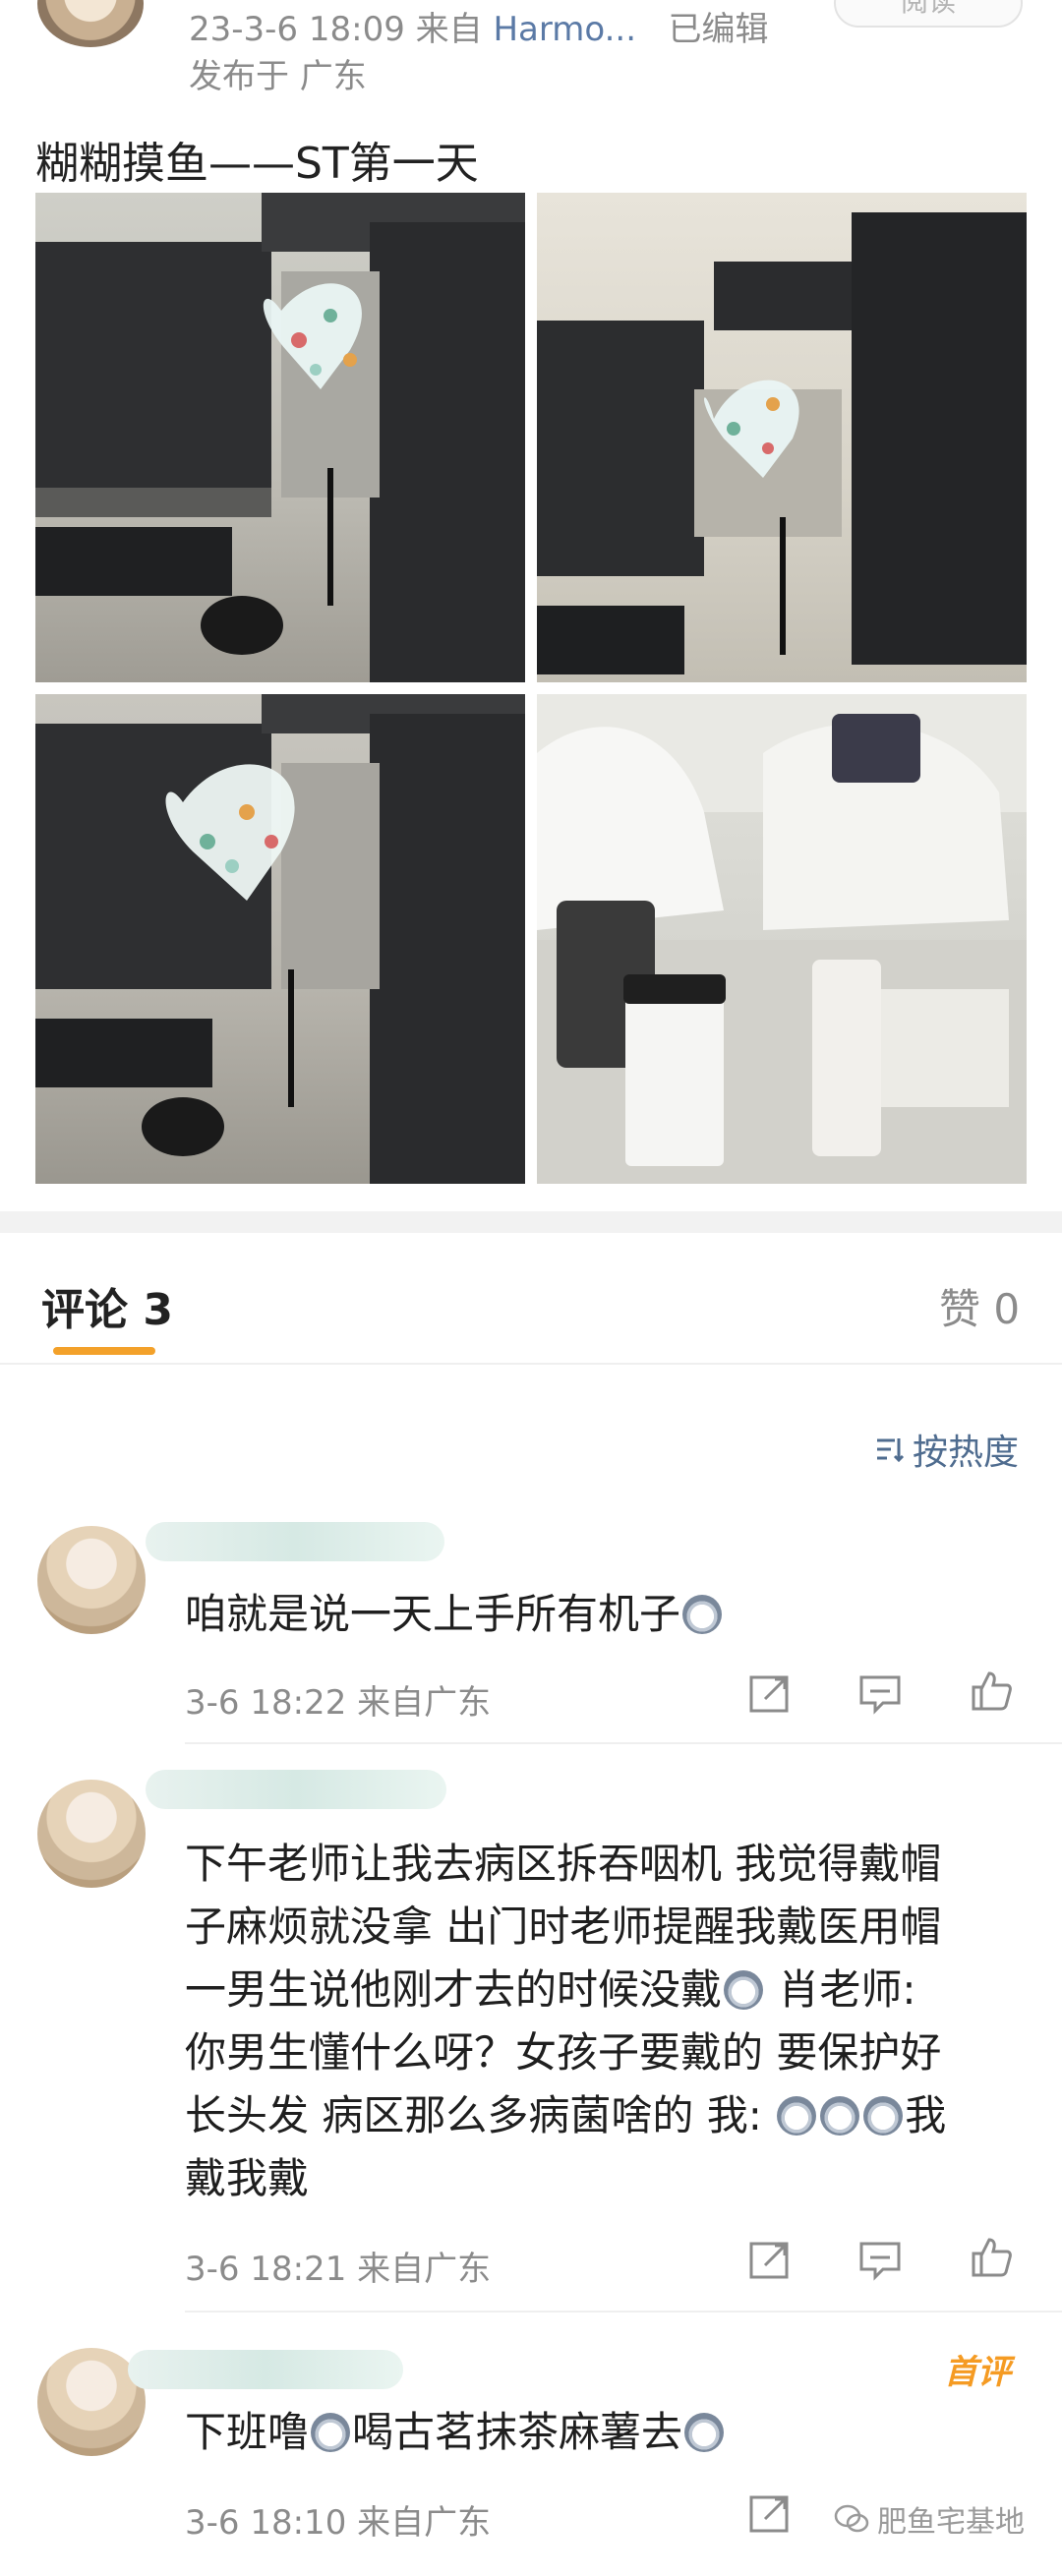 This screenshot has height=2576, width=1062. What do you see at coordinates (966, 1453) in the screenshot?
I see `sort-label: 按热度` at bounding box center [966, 1453].